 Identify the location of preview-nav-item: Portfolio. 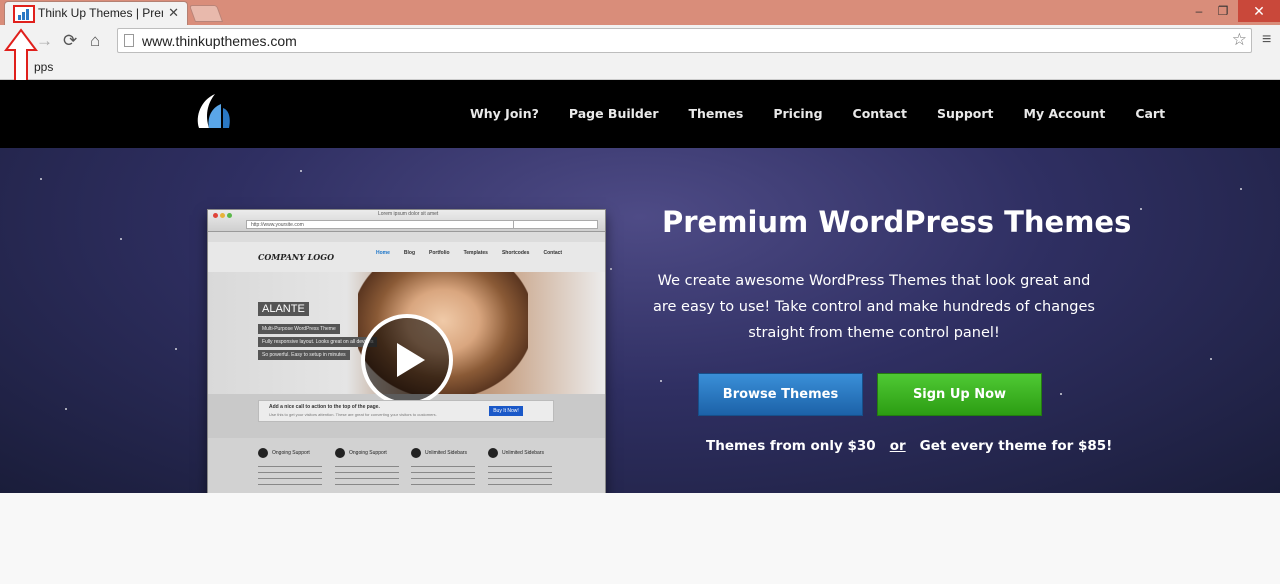
(439, 253).